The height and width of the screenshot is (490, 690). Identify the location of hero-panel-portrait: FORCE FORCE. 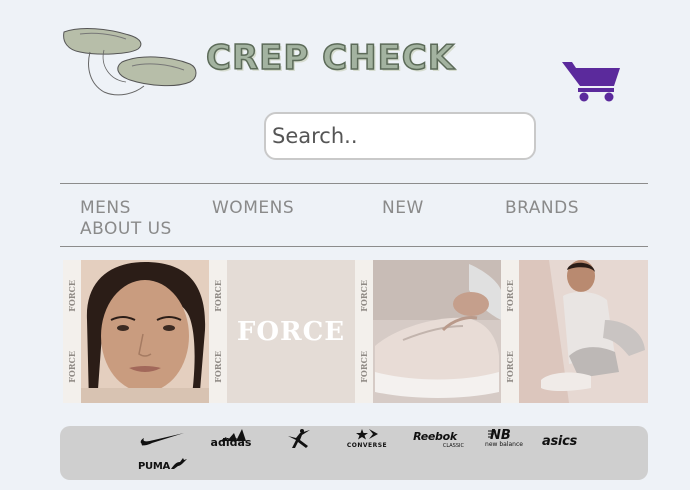
(136, 331).